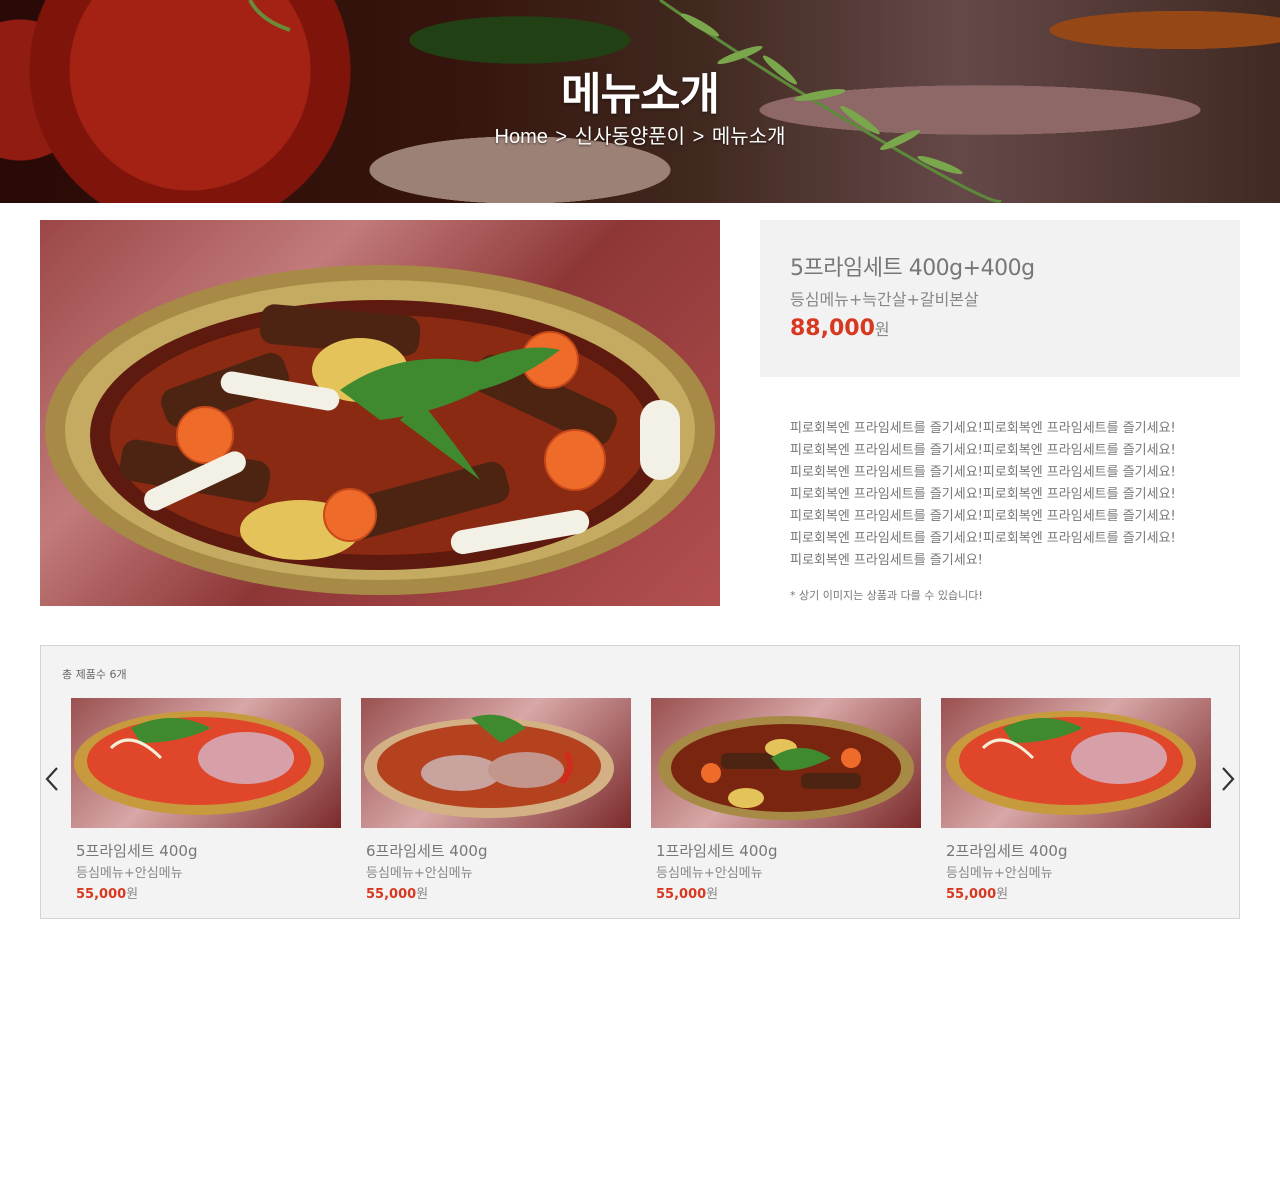 Image resolution: width=1280 pixels, height=1201 pixels. I want to click on chevron-right-icon, so click(1228, 779).